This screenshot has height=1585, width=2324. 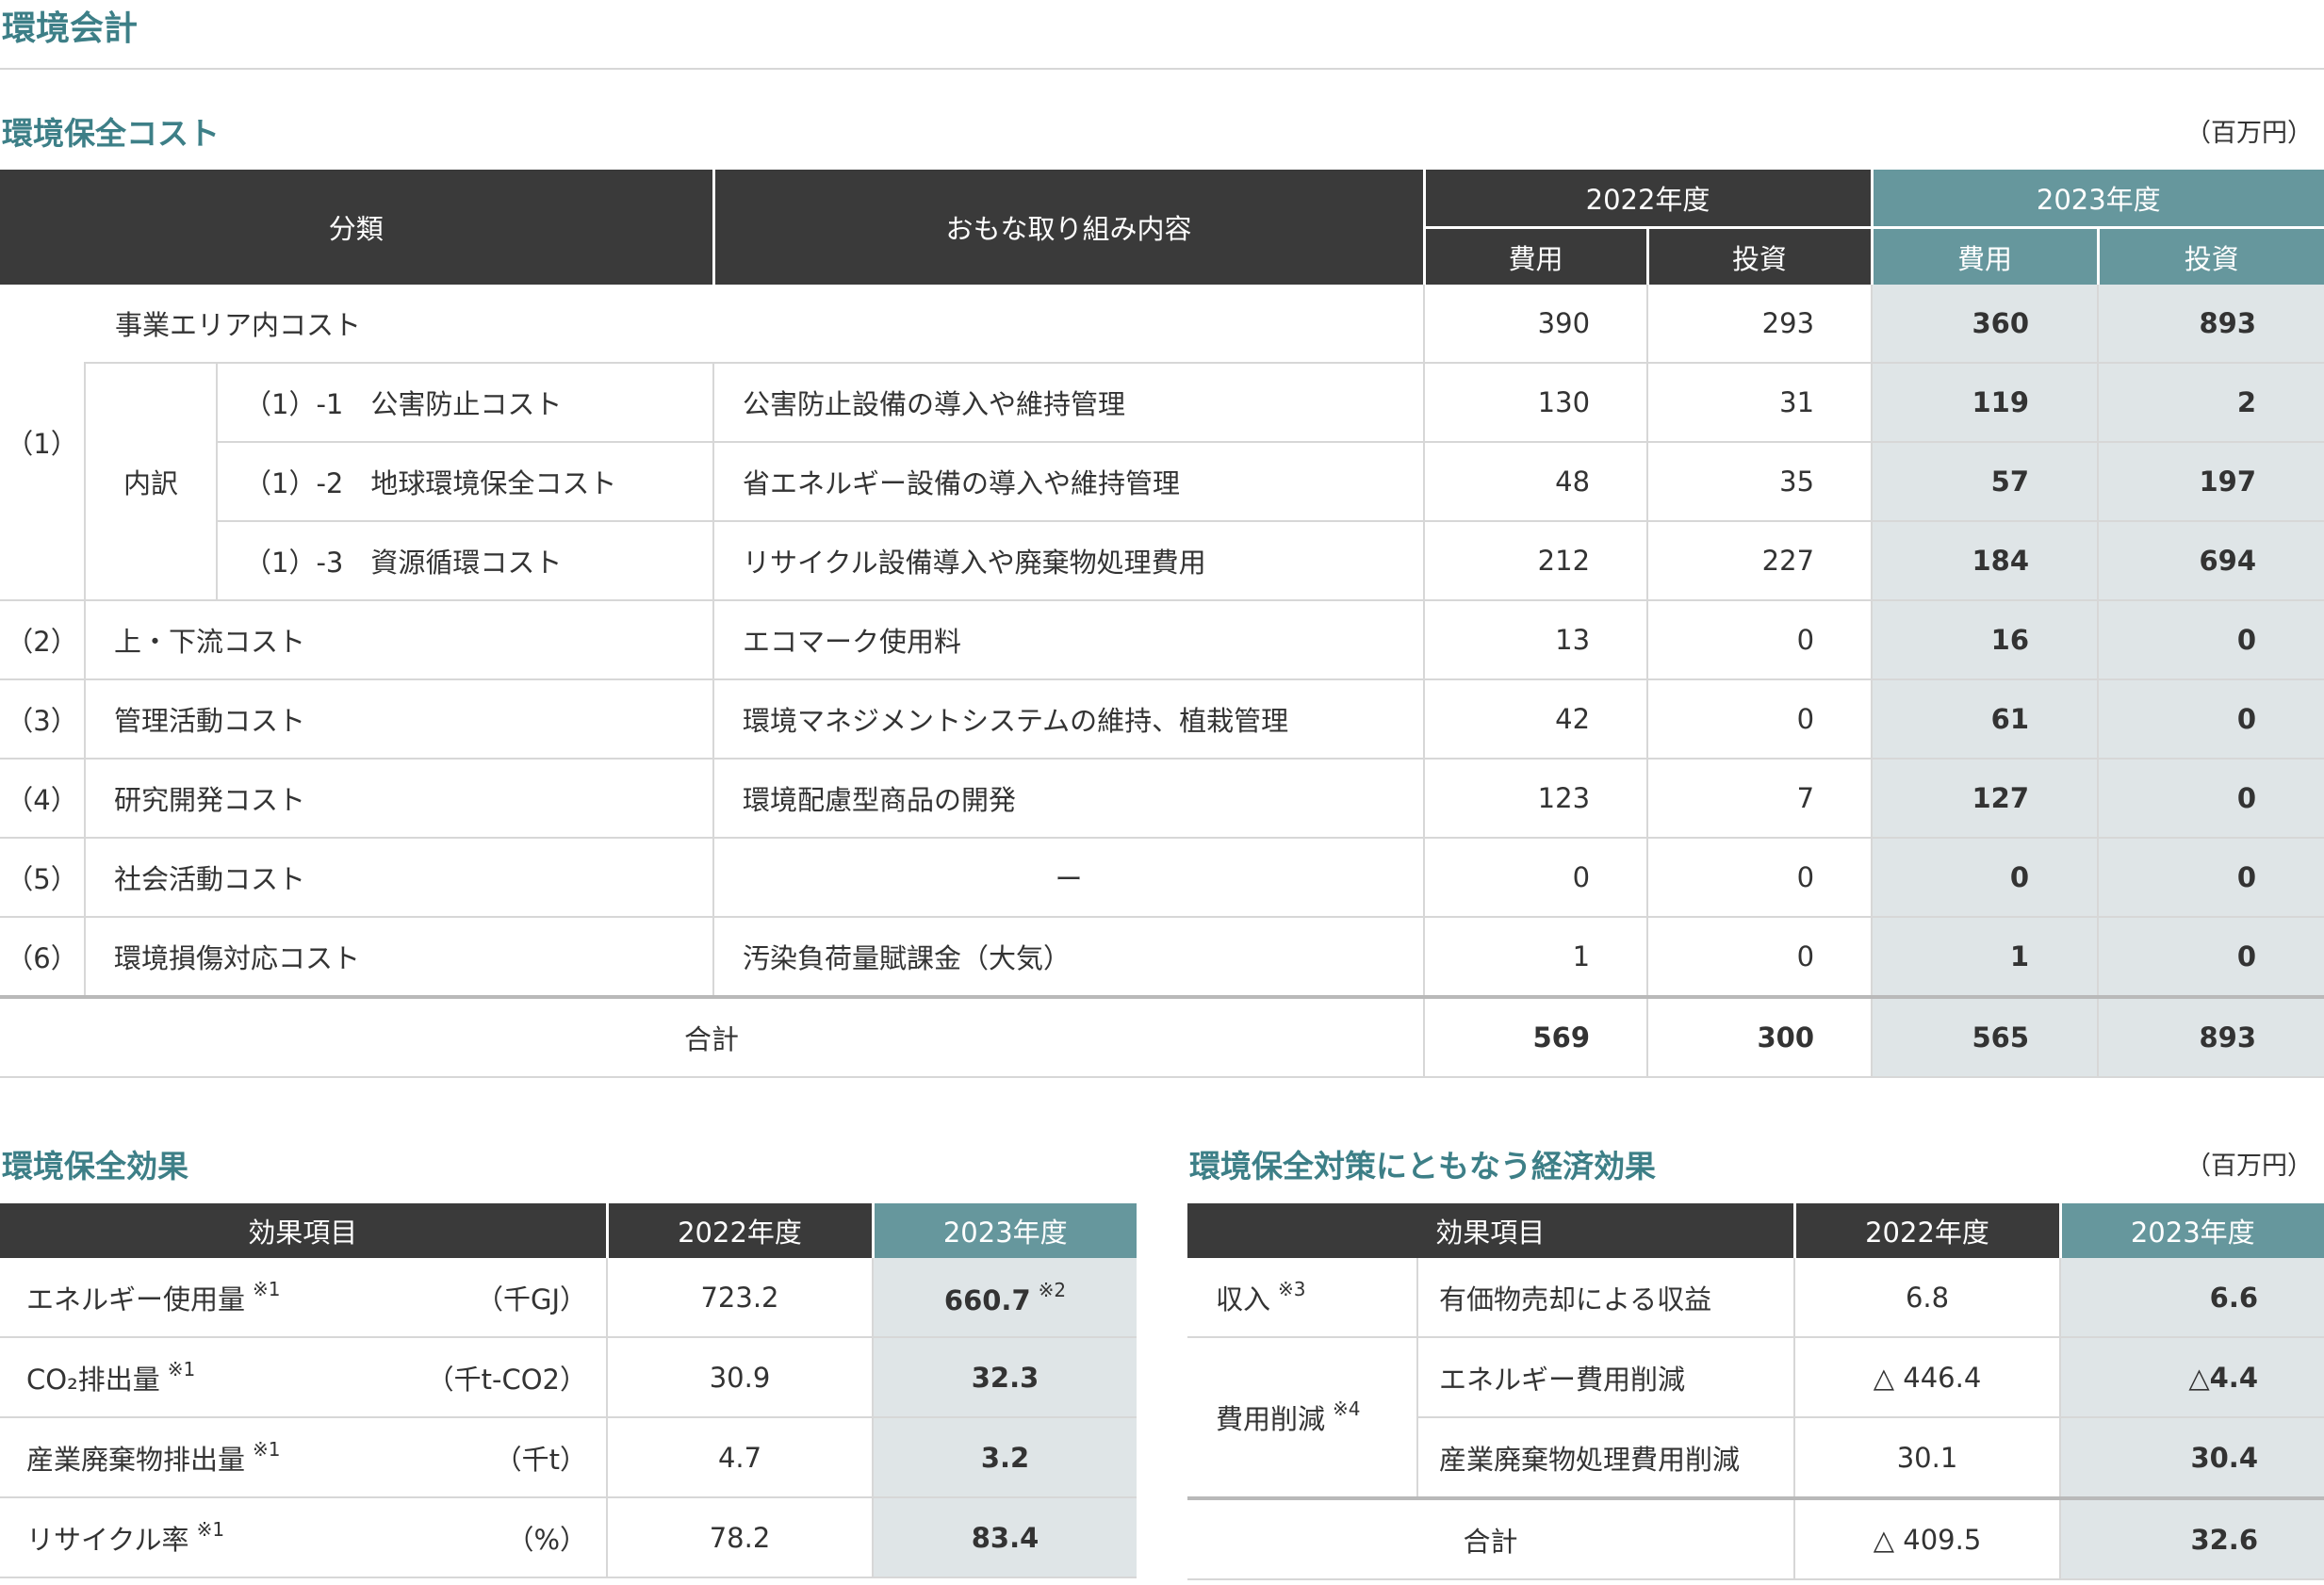 What do you see at coordinates (1302, 1418) in the screenshot?
I see `reduction-category: 費用削減 ※4` at bounding box center [1302, 1418].